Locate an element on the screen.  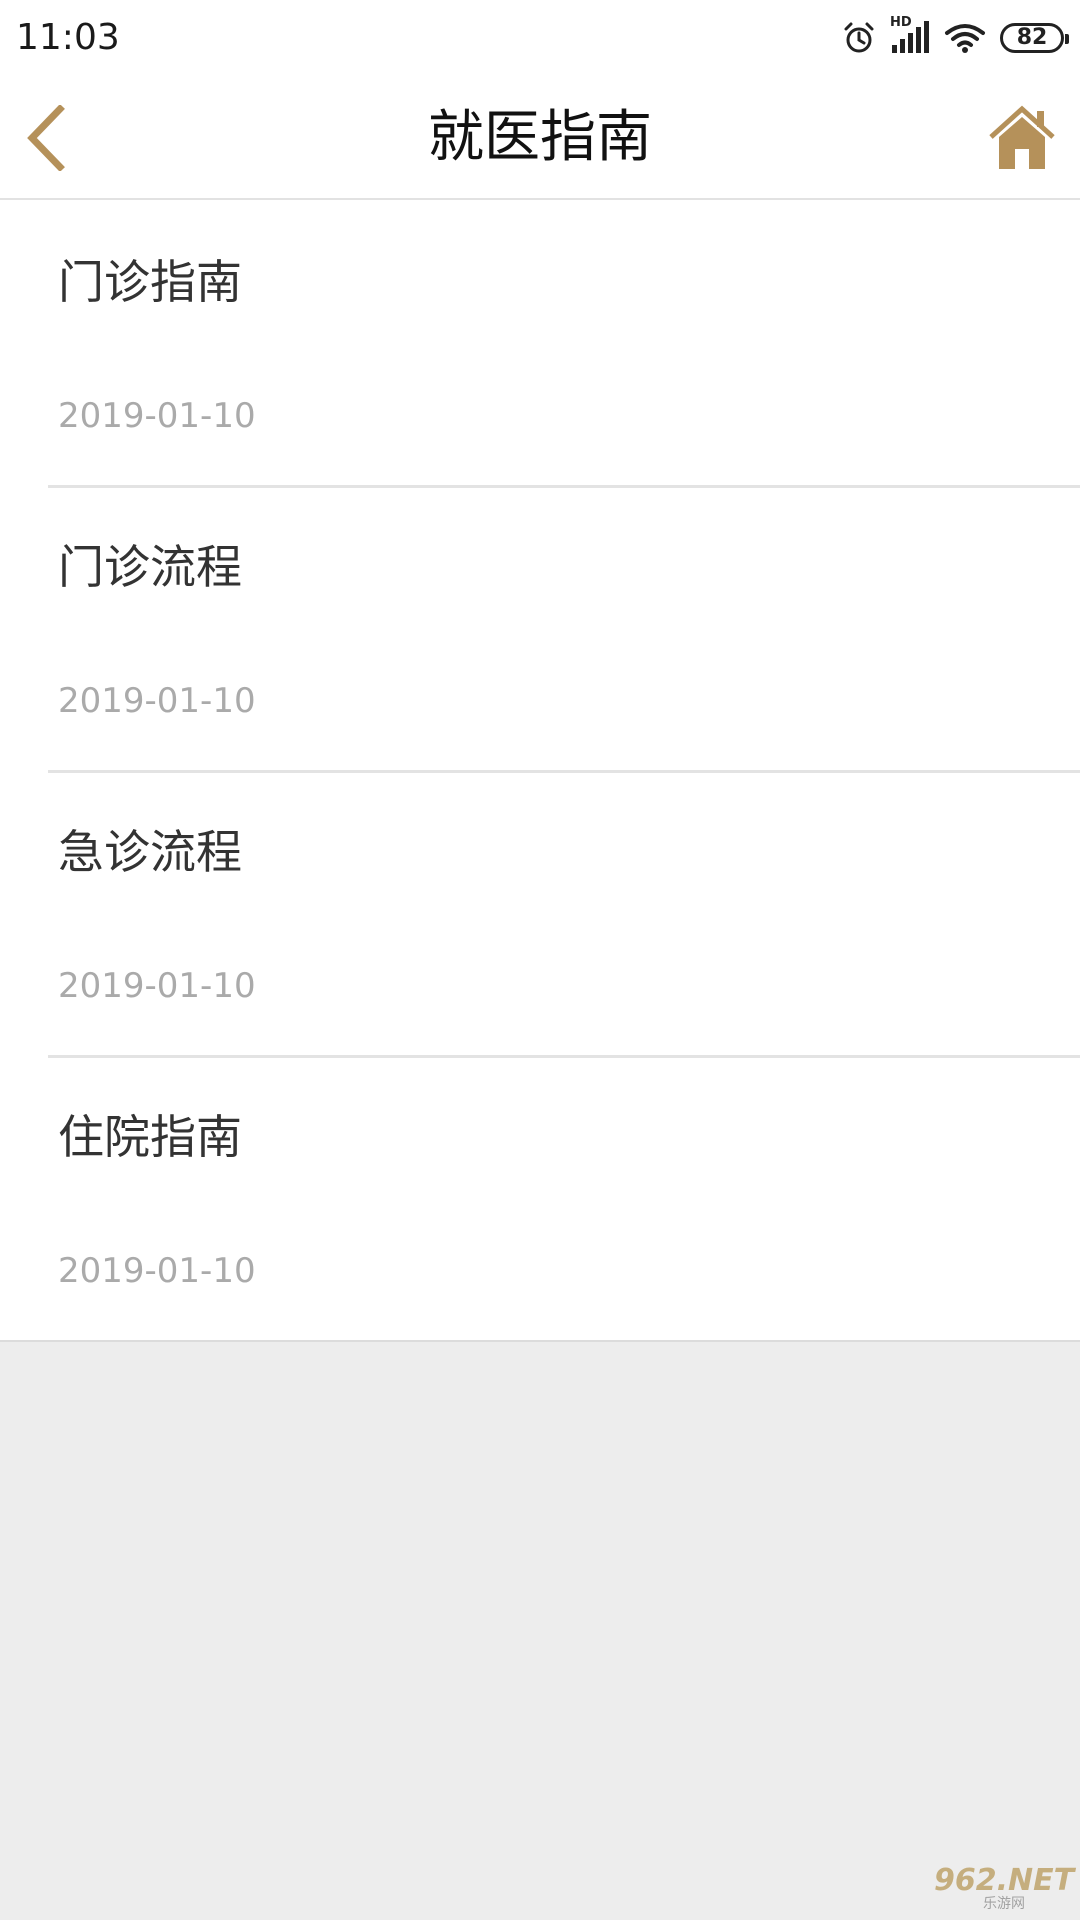
list-item-title: 门诊指南 is located at coordinates (150, 282).